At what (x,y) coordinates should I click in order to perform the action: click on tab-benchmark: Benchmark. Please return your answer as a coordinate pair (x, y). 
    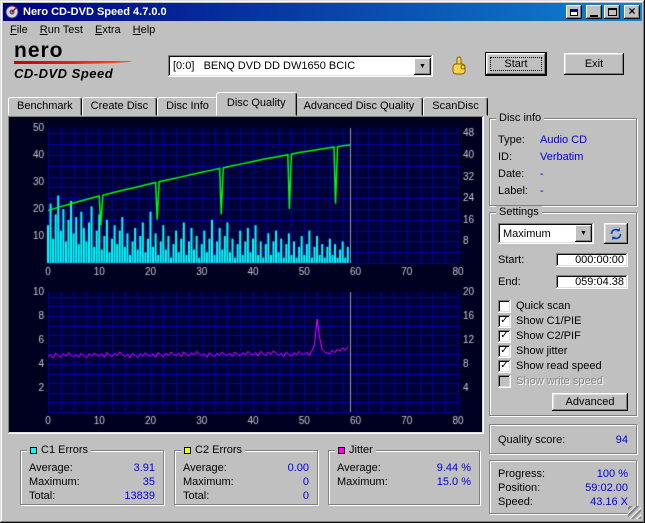
    Looking at the image, I should click on (45, 106).